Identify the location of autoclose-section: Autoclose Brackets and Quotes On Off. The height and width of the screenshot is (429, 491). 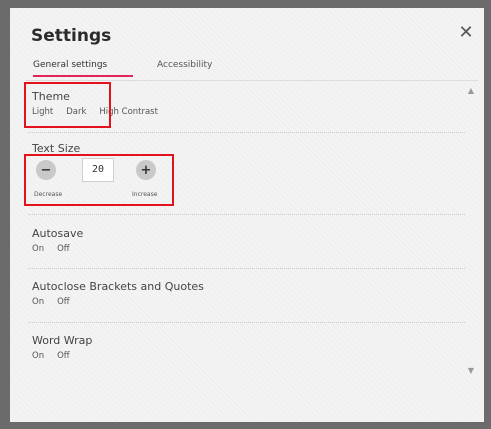
(246, 293).